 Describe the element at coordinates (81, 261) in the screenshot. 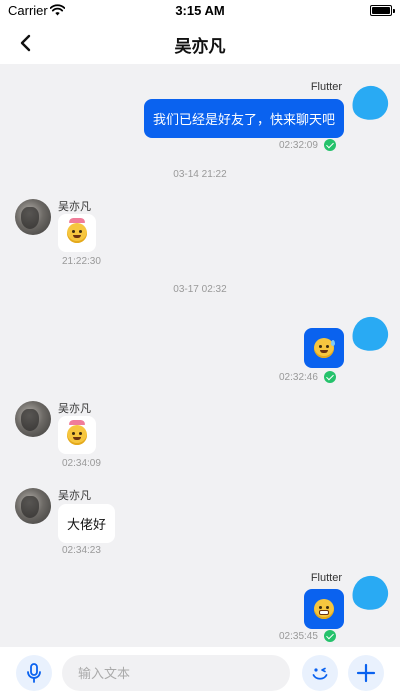

I see `message-time: 21:22:30` at that location.